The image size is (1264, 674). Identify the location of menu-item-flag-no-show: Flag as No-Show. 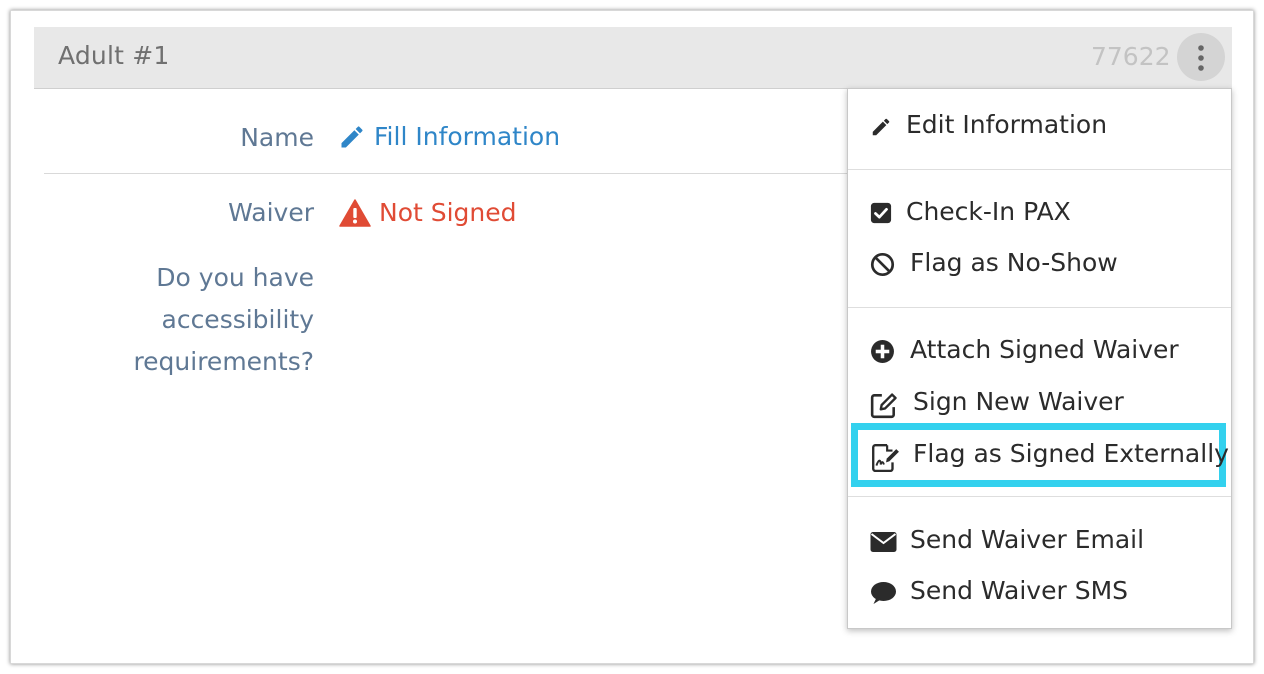
(1039, 264).